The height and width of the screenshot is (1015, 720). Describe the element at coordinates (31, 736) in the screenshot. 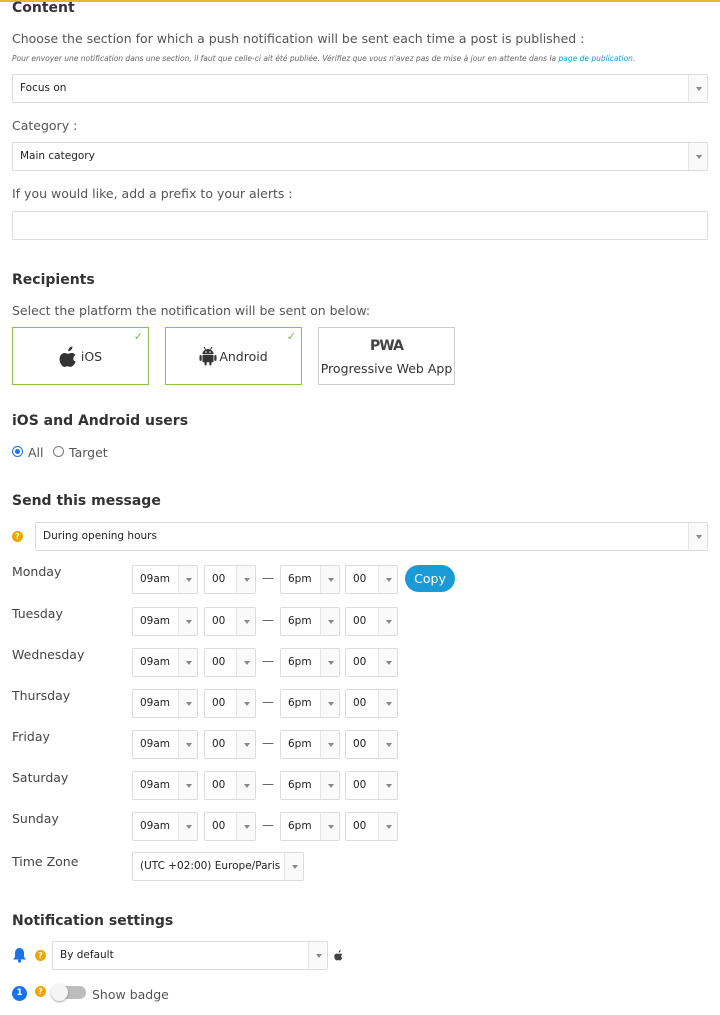

I see `day-label: Friday` at that location.